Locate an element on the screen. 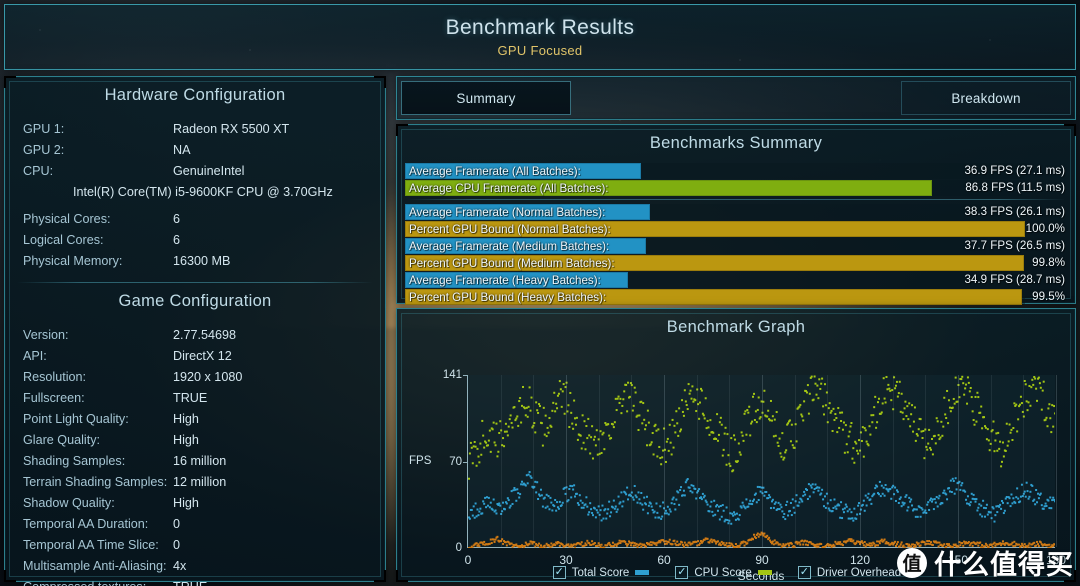 The image size is (1080, 586). config-key: Temporal AA Duration: is located at coordinates (86, 524).